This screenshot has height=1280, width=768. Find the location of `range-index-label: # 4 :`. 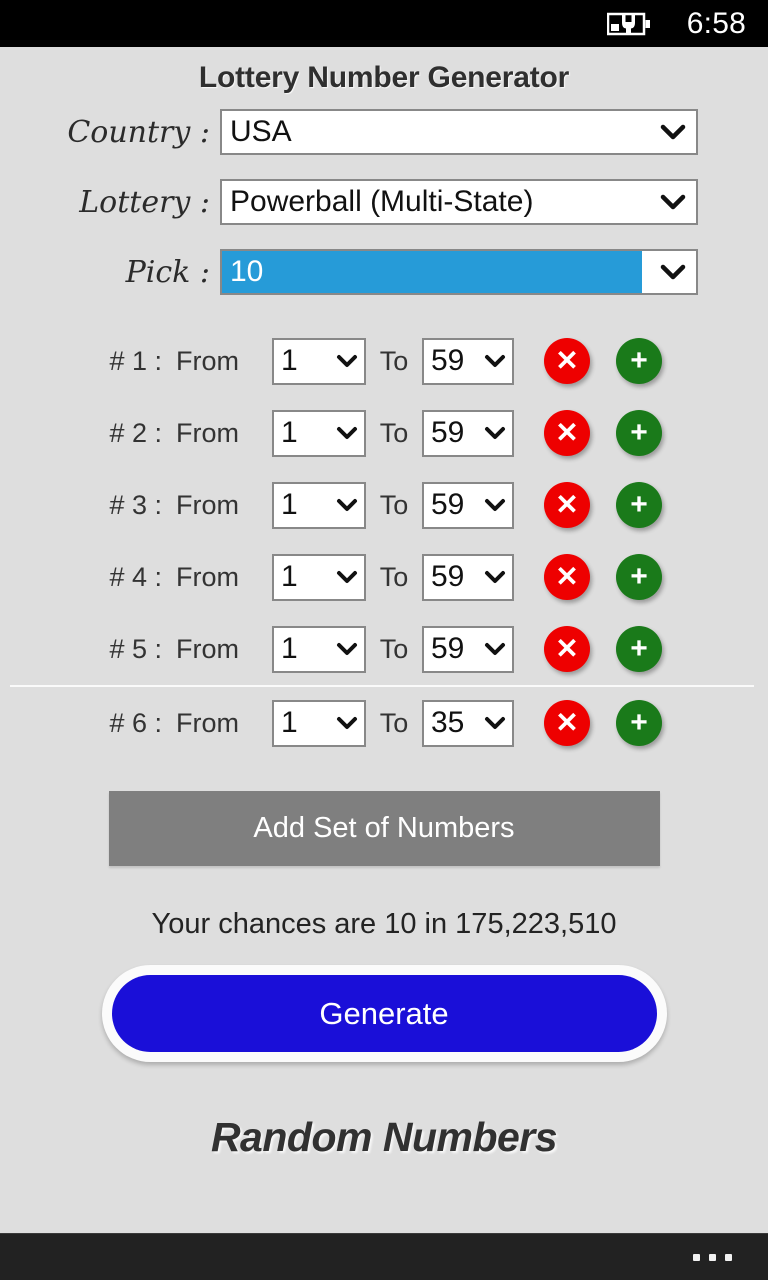

range-index-label: # 4 : is located at coordinates (135, 576).